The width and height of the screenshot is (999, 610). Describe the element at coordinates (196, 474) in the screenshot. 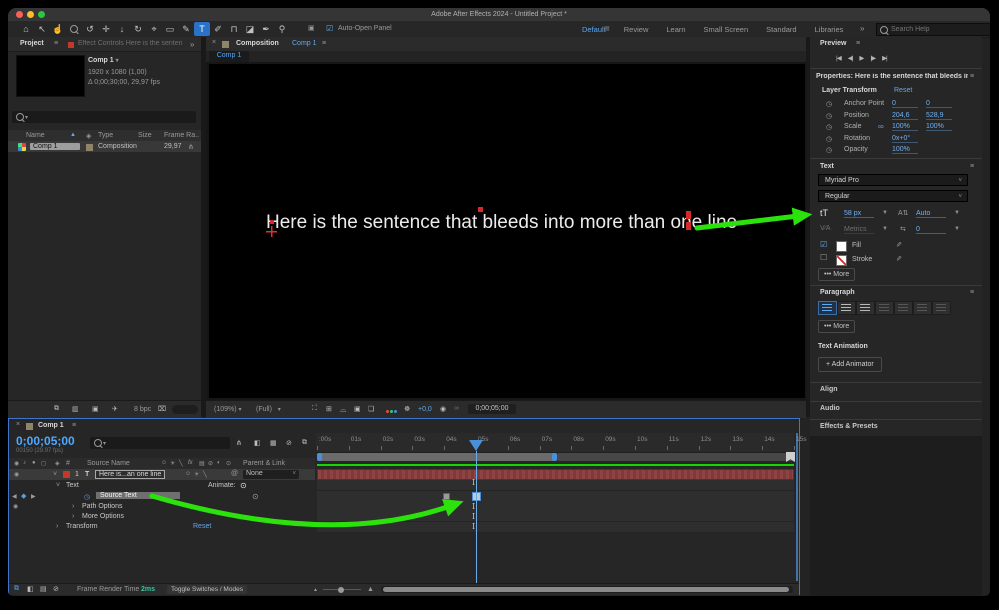

I see `layer-collapse-icon: ☀` at that location.